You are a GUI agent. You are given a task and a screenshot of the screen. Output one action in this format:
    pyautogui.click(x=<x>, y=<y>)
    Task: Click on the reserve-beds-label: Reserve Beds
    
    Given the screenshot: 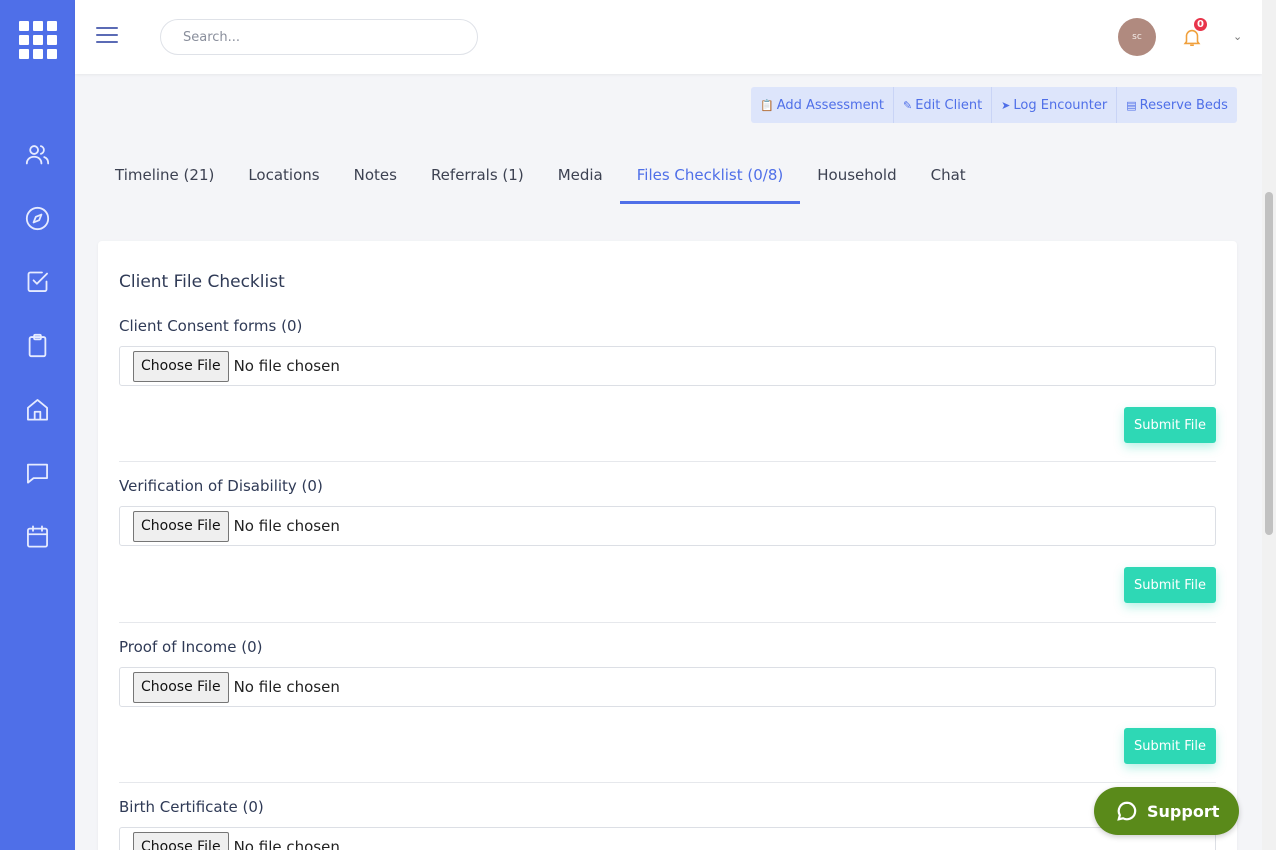 What is the action you would take?
    pyautogui.click(x=1183, y=105)
    